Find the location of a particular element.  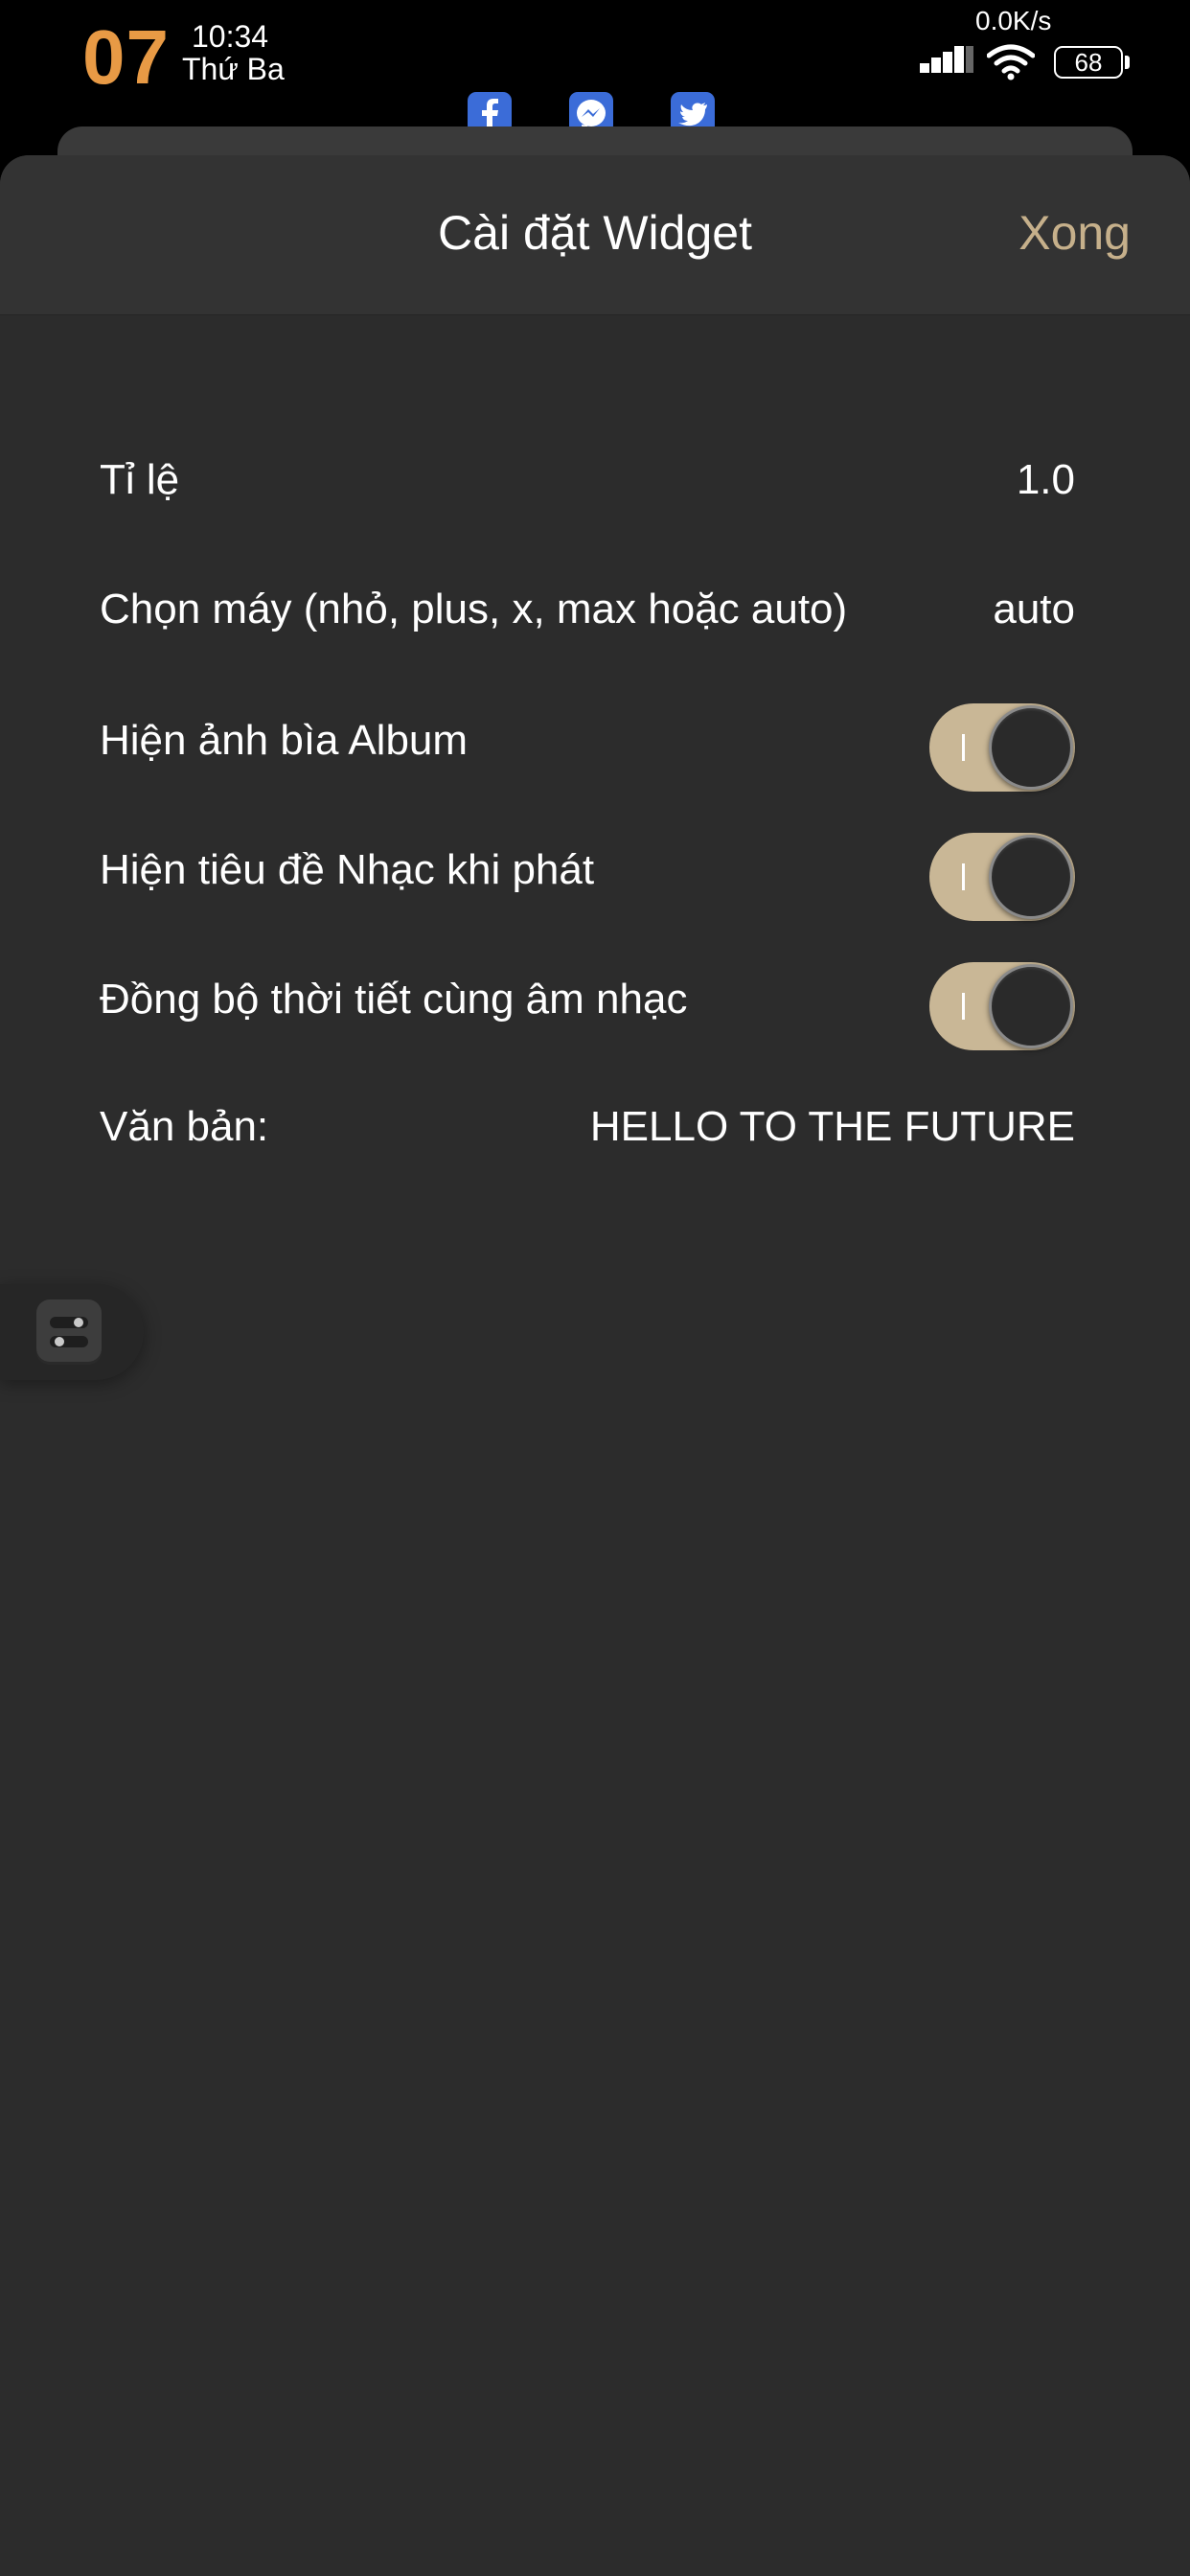

battery-icon: 68 is located at coordinates (1089, 63).